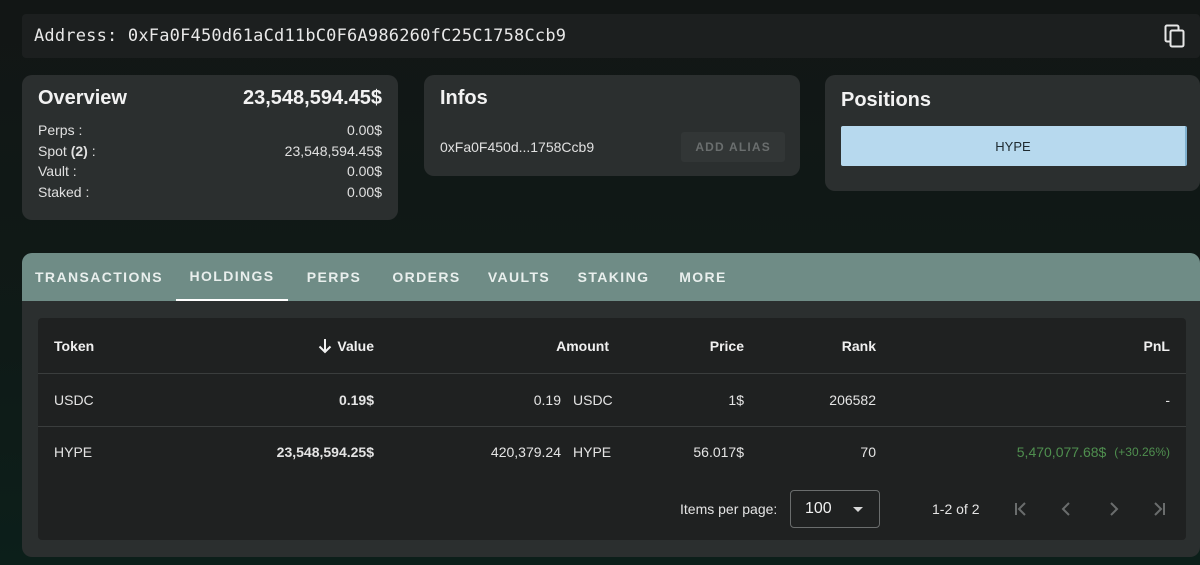  I want to click on infos-card: Infos 0xFa0F450d...1758Ccb9 ADD ALIAS, so click(612, 125).